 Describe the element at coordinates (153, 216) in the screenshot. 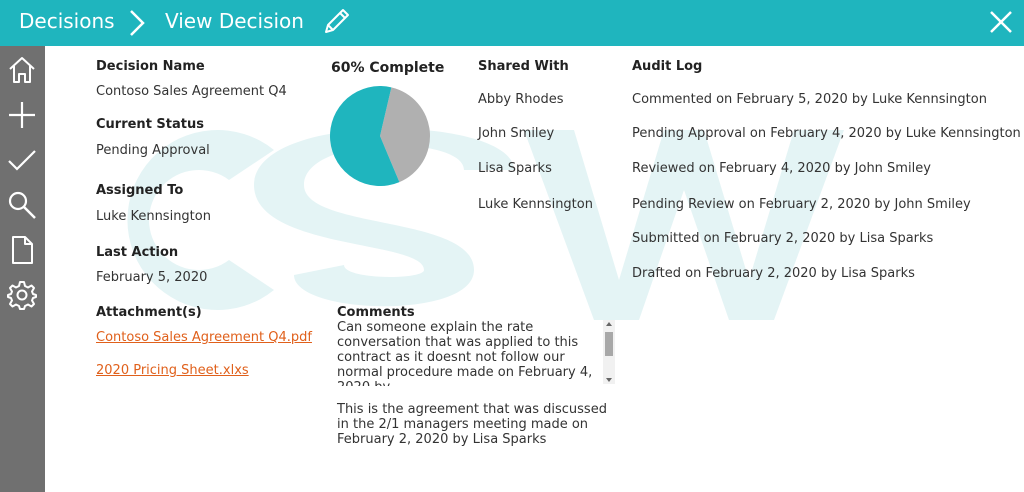

I see `assigned-to-value: Luke Kennsington` at that location.